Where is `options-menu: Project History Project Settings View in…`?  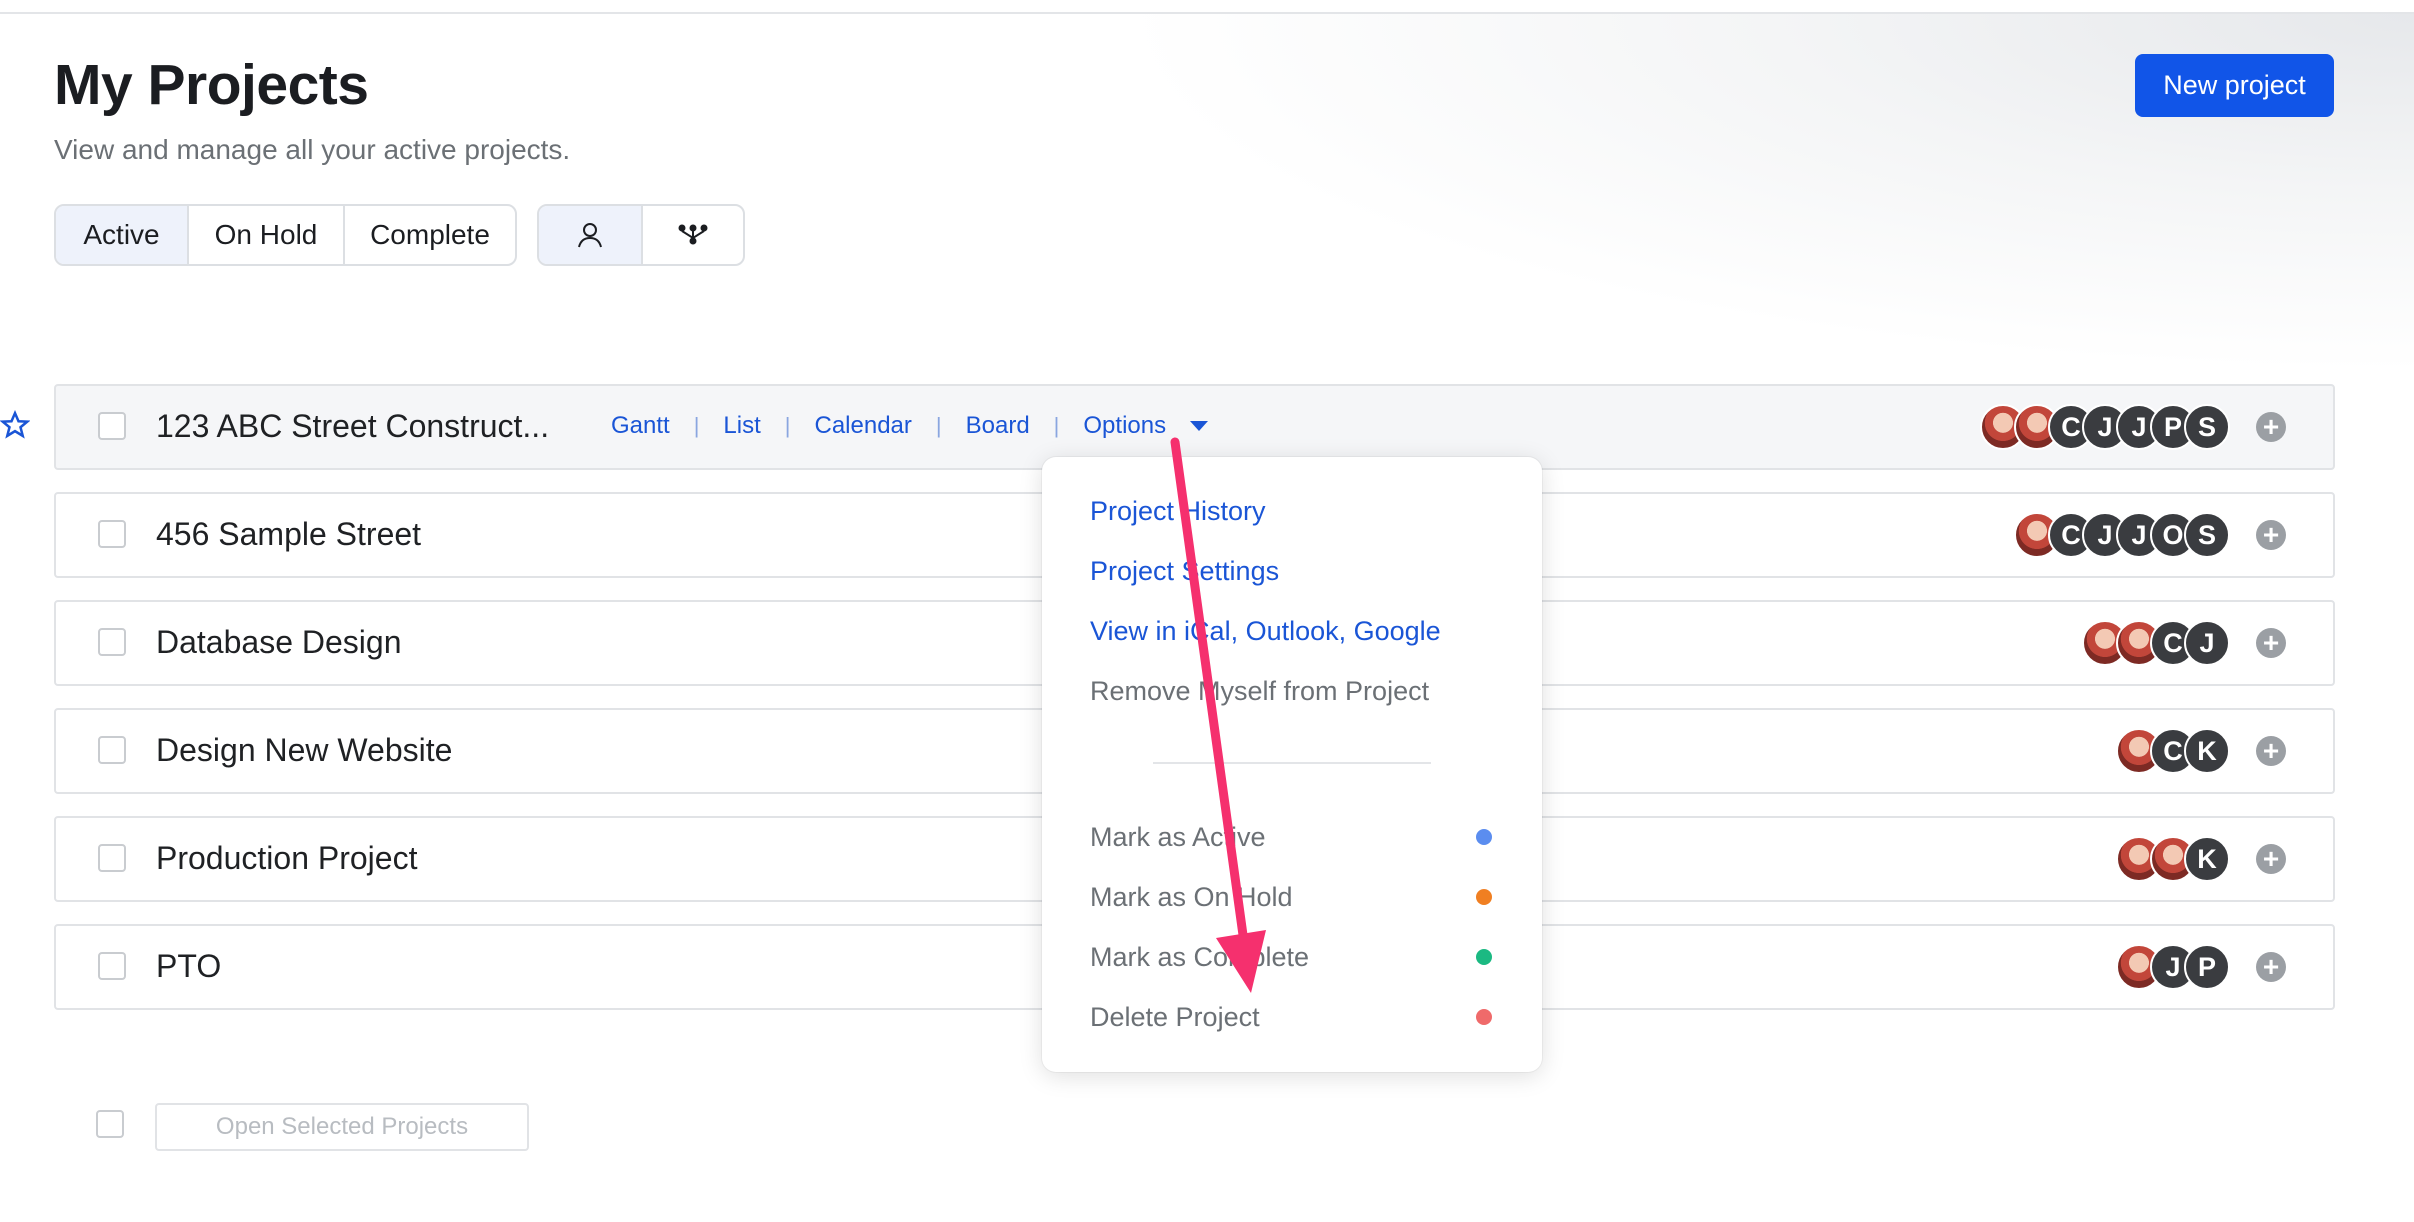
options-menu: Project History Project Settings View in… is located at coordinates (1292, 764).